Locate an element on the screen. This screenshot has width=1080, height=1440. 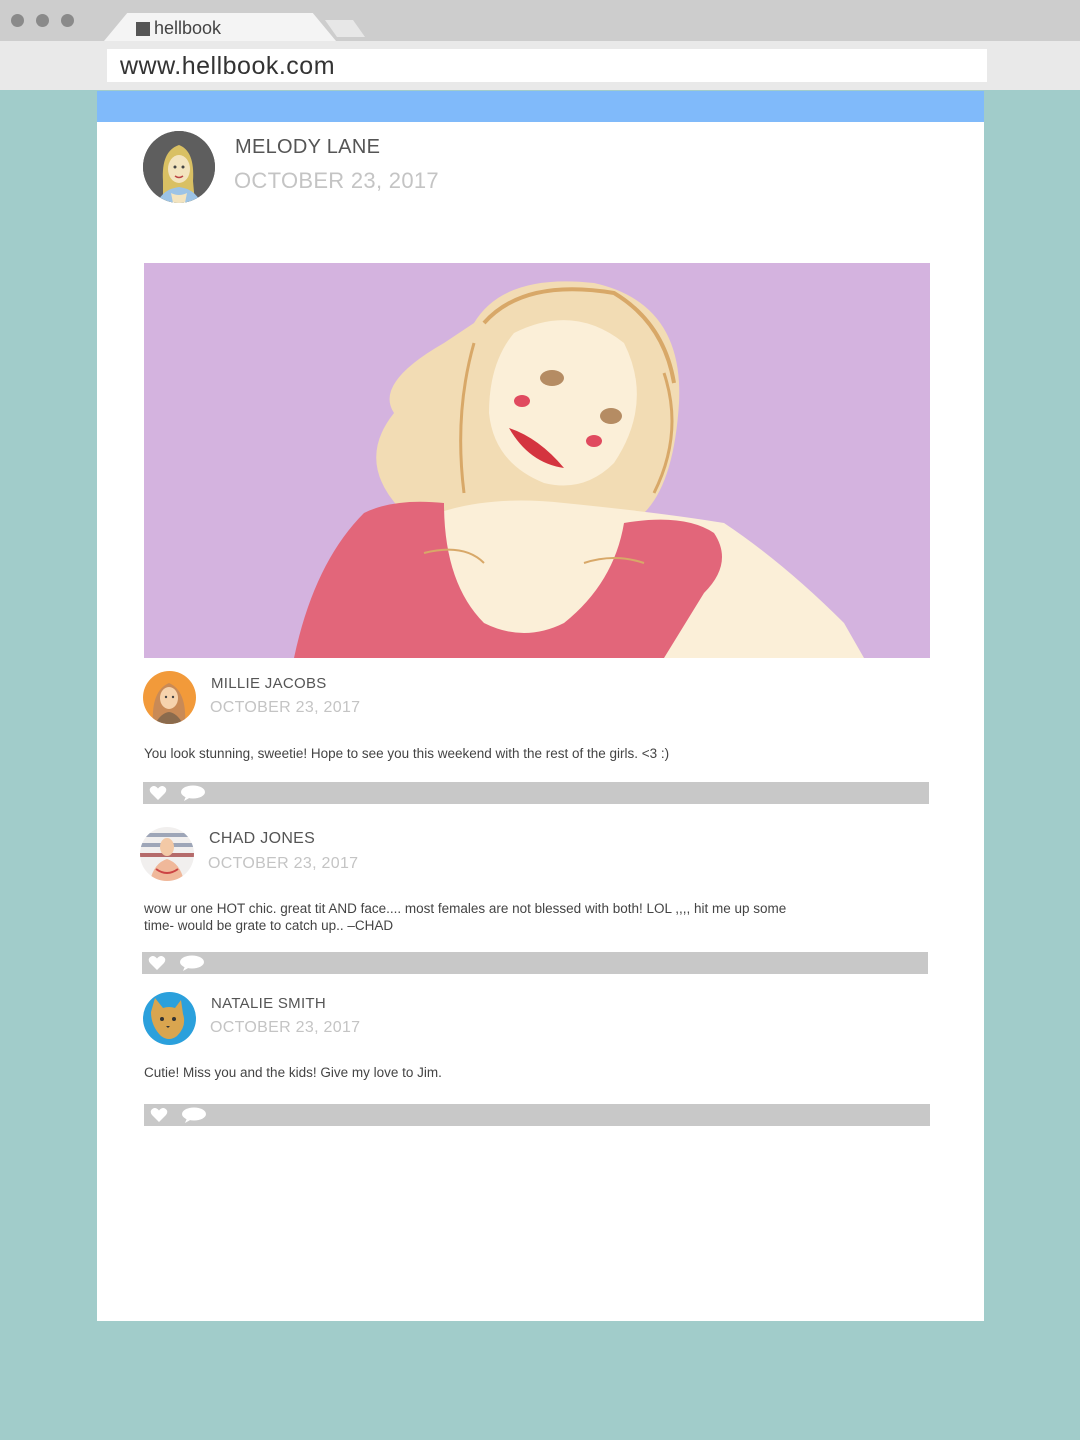
comment-author-name: CHAD JONES is located at coordinates (262, 839).